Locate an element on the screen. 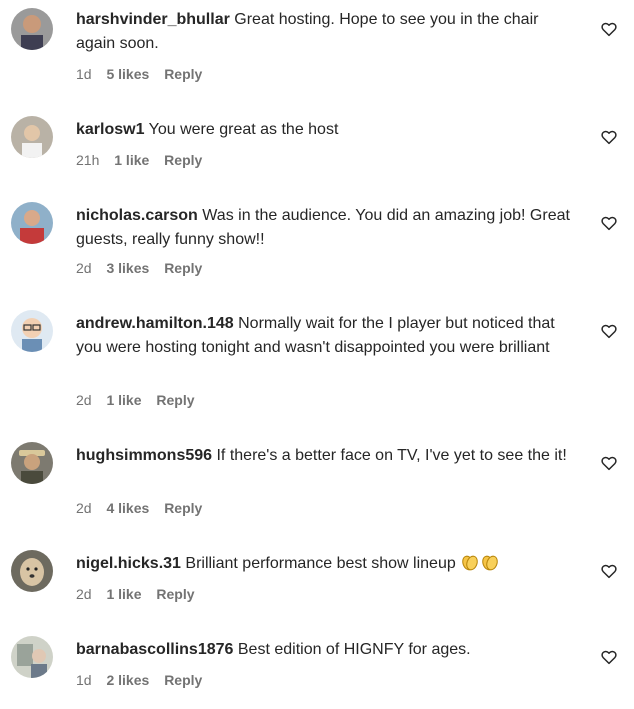  avatar-photo-icon is located at coordinates (32, 657).